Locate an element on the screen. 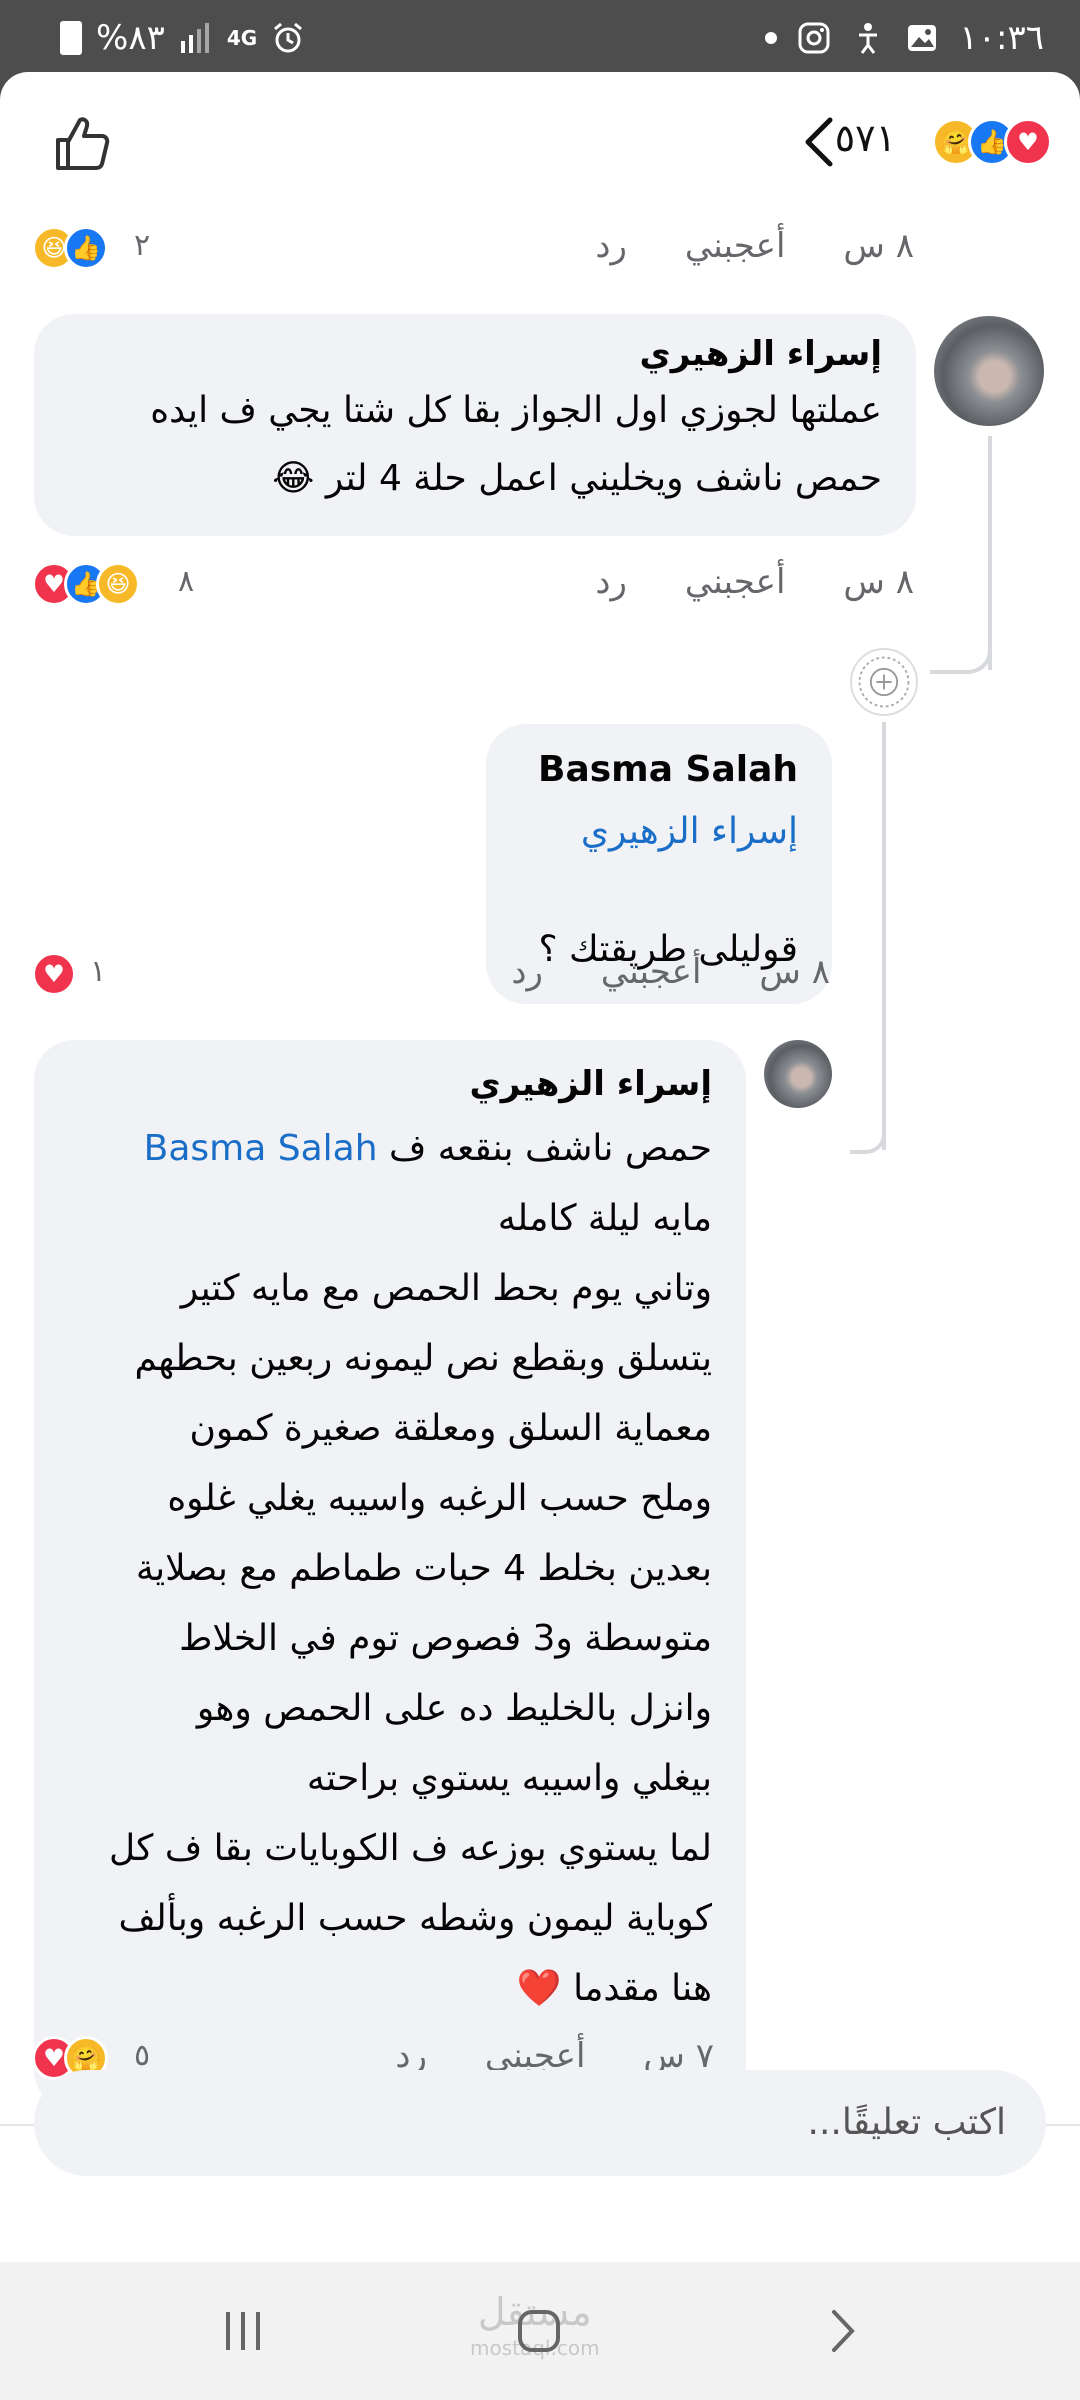 Image resolution: width=1080 pixels, height=2400 pixels. recent-apps-icon is located at coordinates (243, 2331).